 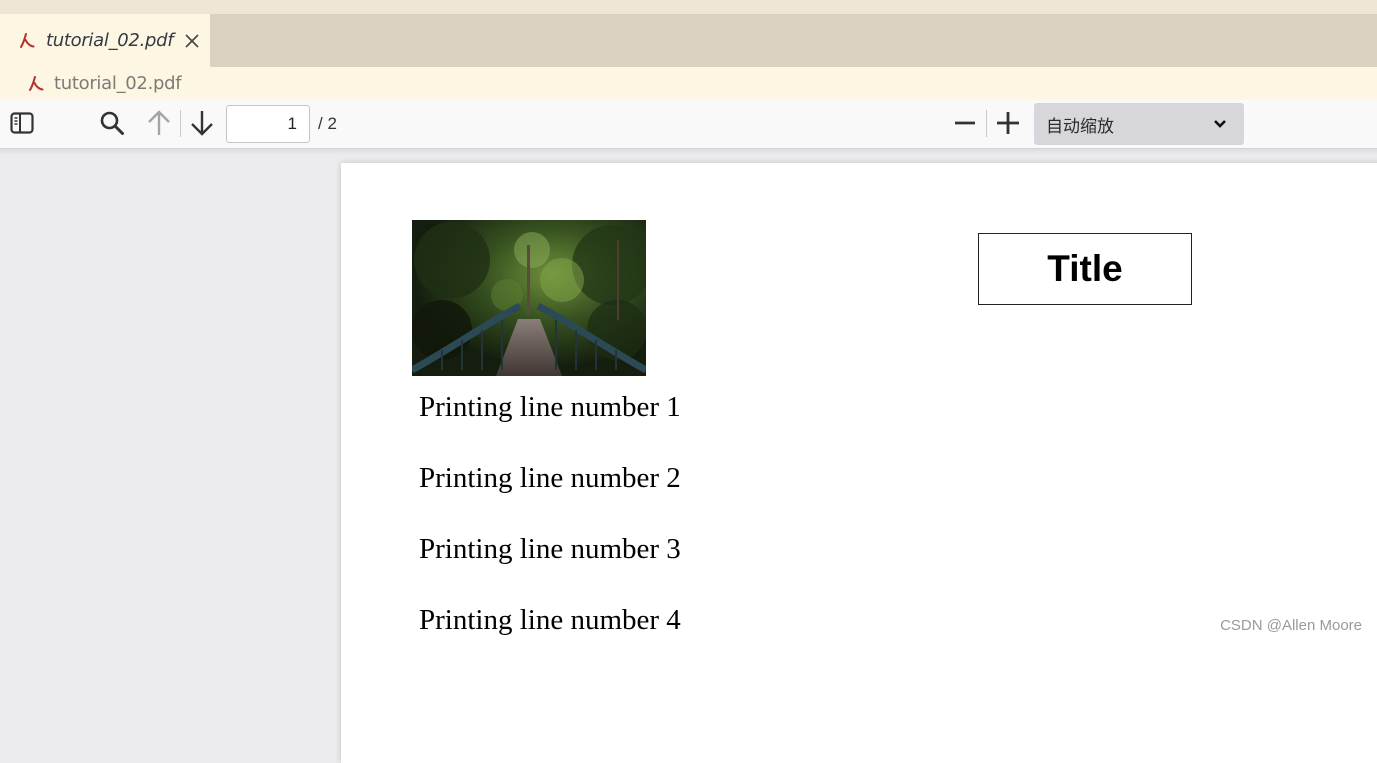 I want to click on forest-bridge-photo-graphic, so click(x=529, y=298).